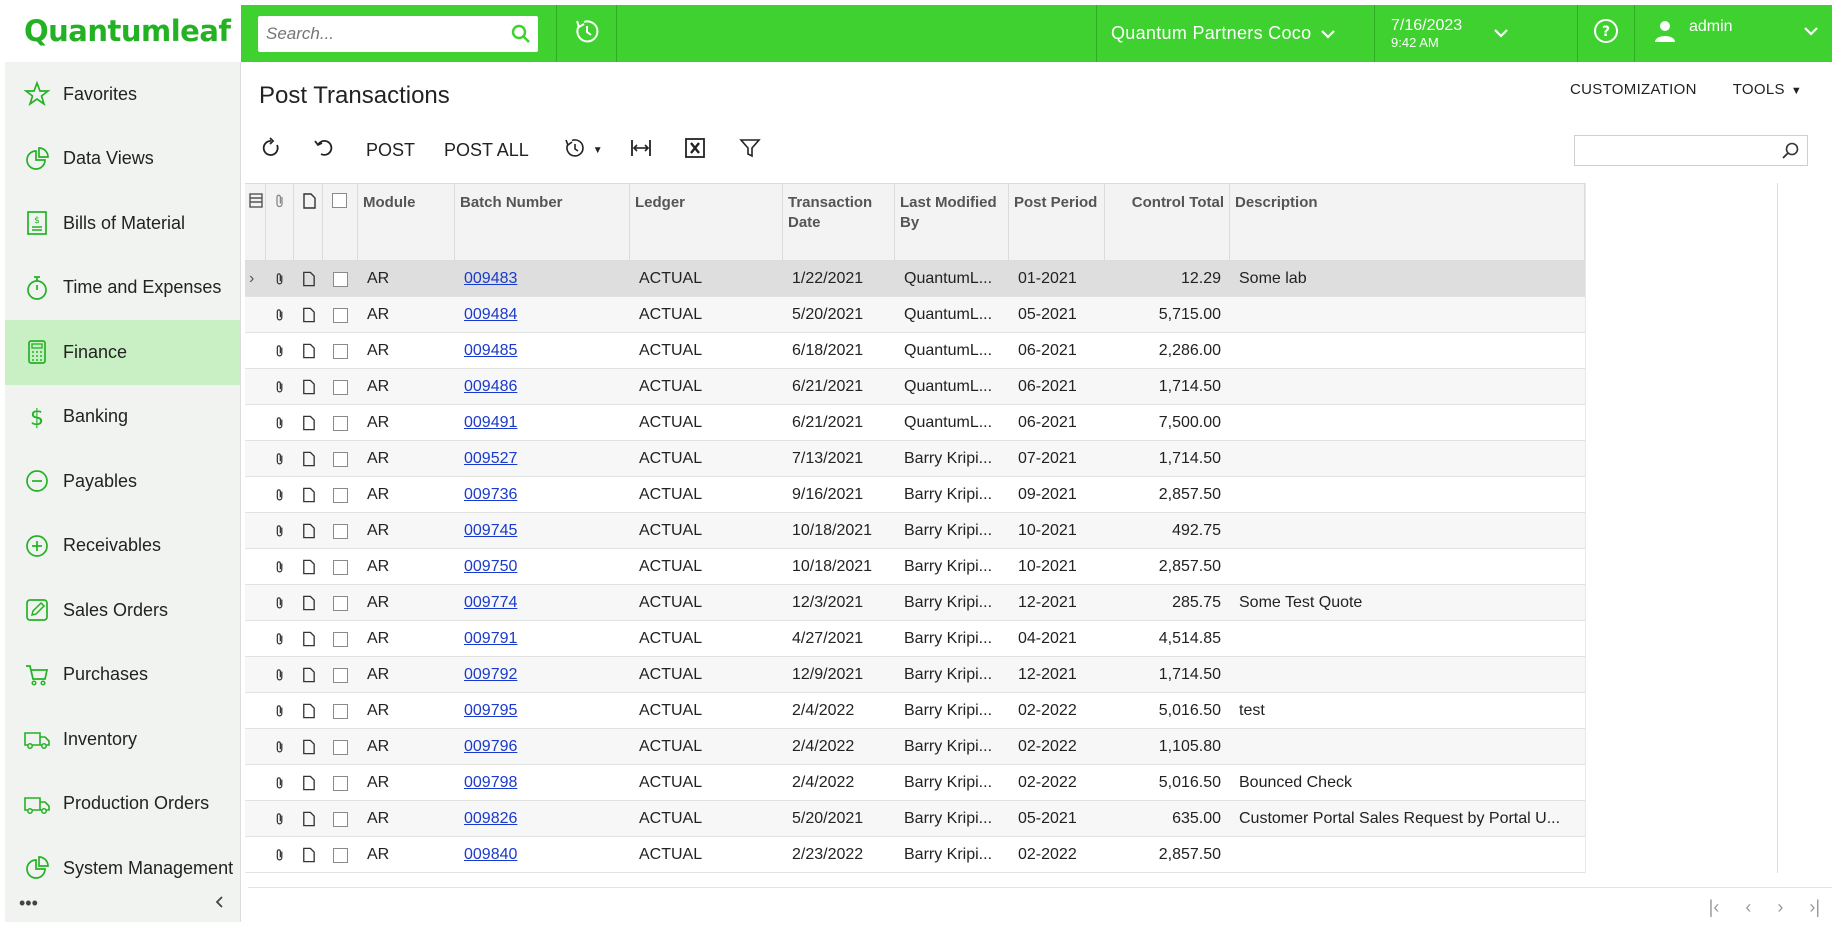  I want to click on sidebar-item-favorites: Favorites, so click(122, 94).